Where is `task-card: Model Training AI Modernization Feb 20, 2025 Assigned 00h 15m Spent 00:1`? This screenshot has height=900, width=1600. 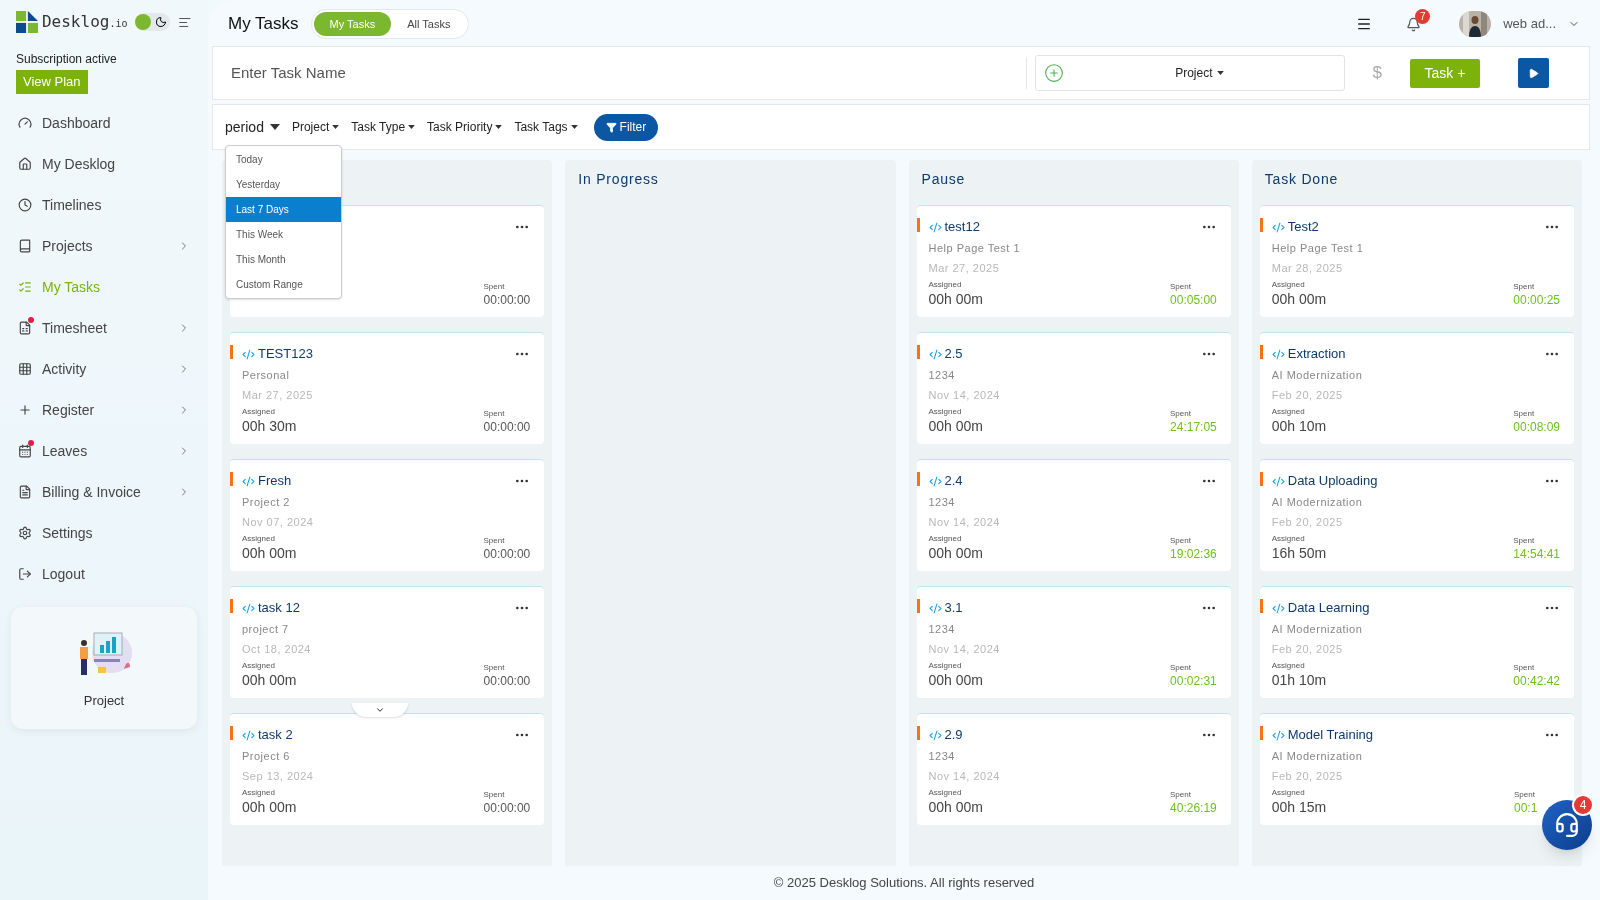
task-card: Model Training AI Modernization Feb 20, 2025 Assigned 00h 15m Spent 00:1 is located at coordinates (1416, 769).